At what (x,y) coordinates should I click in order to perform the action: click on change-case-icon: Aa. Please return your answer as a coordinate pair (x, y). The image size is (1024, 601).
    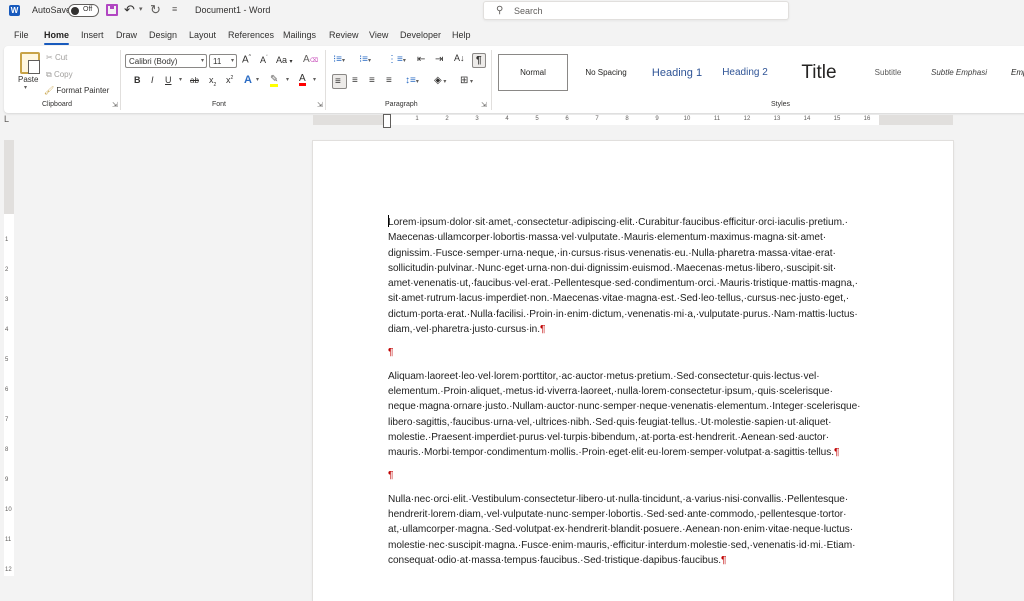
    Looking at the image, I should click on (282, 60).